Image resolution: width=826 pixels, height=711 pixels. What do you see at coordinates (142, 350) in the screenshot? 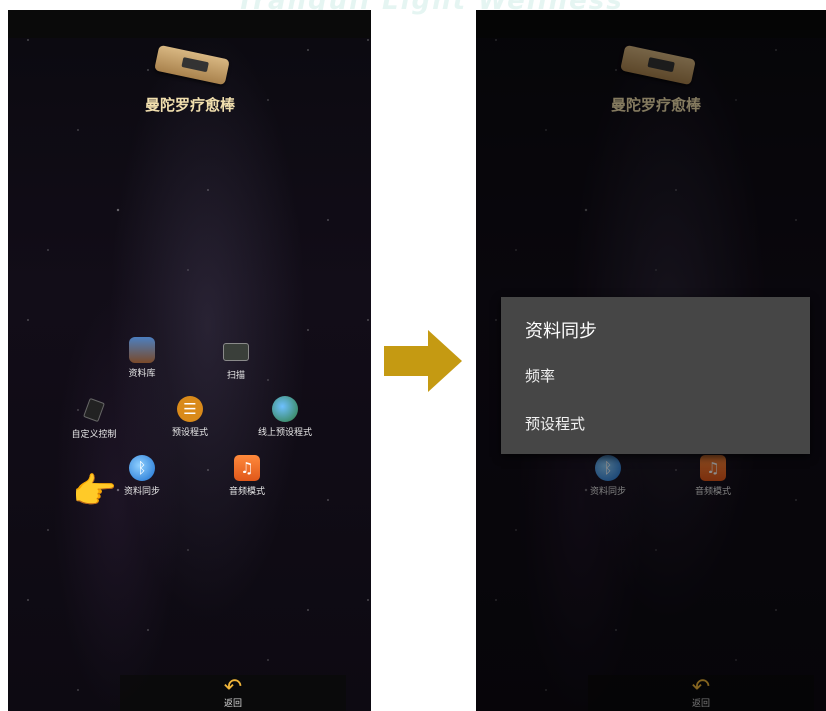
I see `books-icon` at bounding box center [142, 350].